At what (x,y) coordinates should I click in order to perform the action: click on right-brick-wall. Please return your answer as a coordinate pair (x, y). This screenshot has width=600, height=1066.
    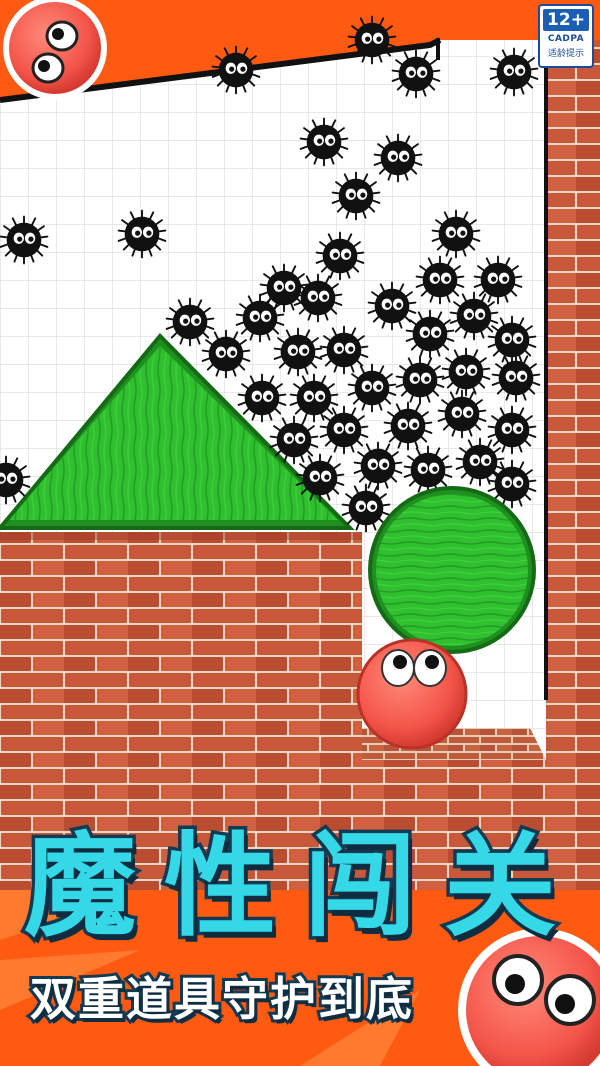
    Looking at the image, I should click on (573, 465).